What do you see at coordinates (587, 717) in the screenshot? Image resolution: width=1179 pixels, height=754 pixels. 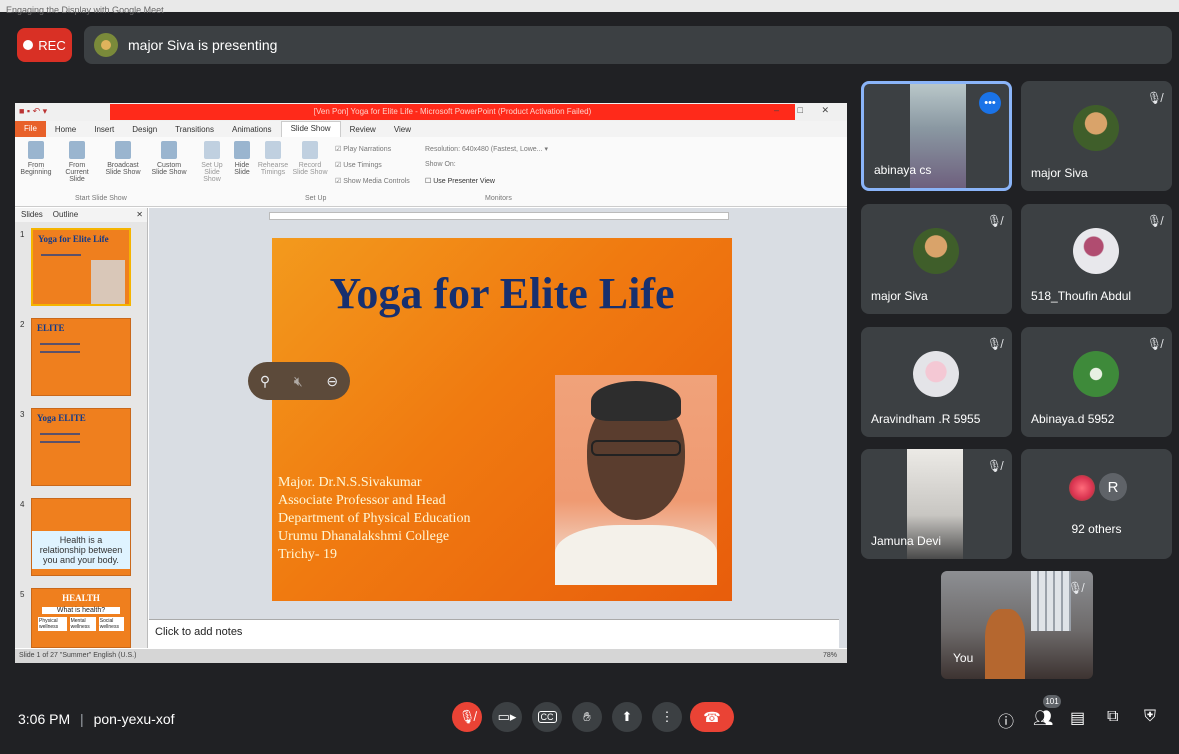 I see `raise-hand-button: ✋︎` at bounding box center [587, 717].